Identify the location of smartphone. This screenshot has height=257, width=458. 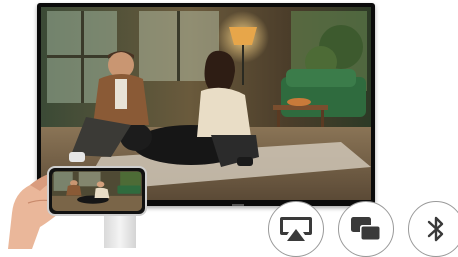
(97, 191).